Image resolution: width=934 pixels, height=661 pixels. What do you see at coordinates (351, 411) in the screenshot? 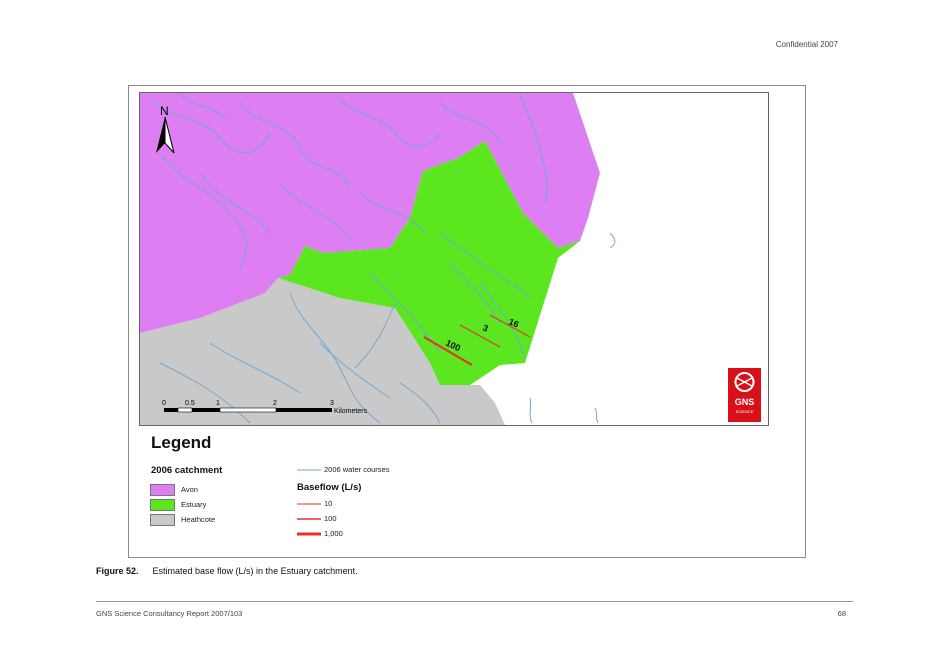
I see `scale-unit: Kilometers` at bounding box center [351, 411].